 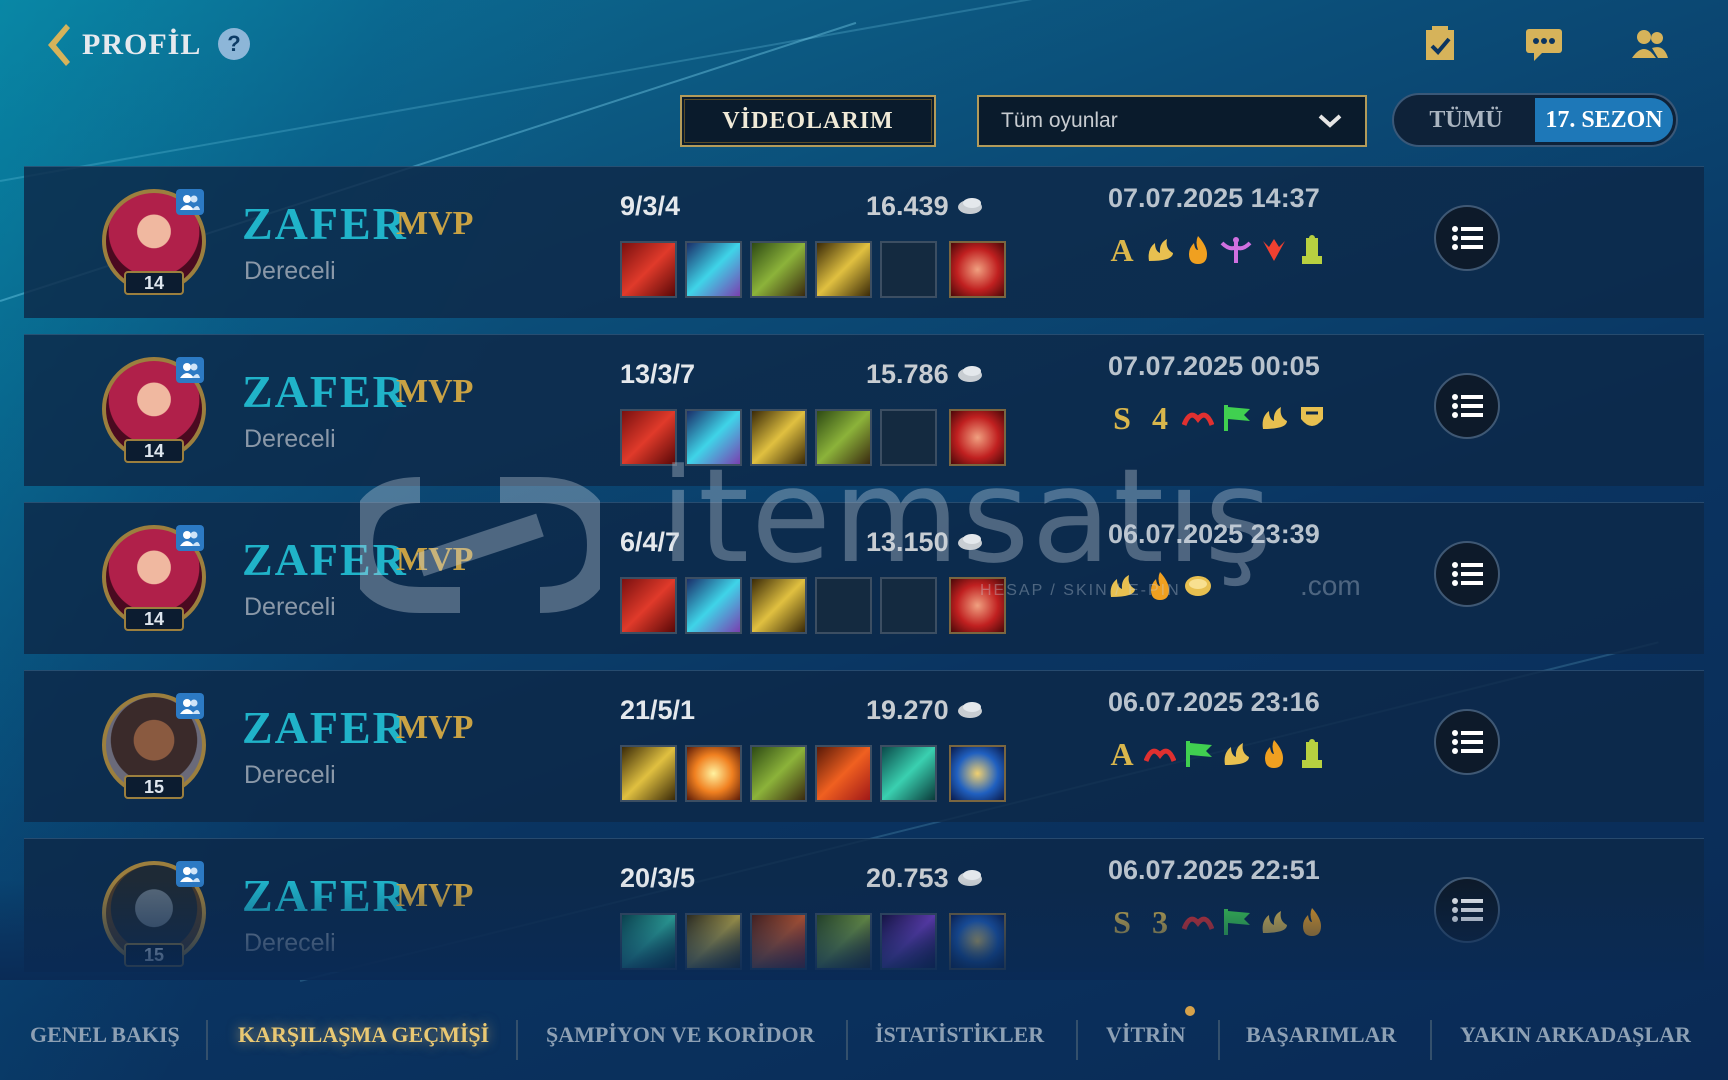 I want to click on nav-tab: KARŞILAŞMA GEÇMİŞİ, so click(x=363, y=1035).